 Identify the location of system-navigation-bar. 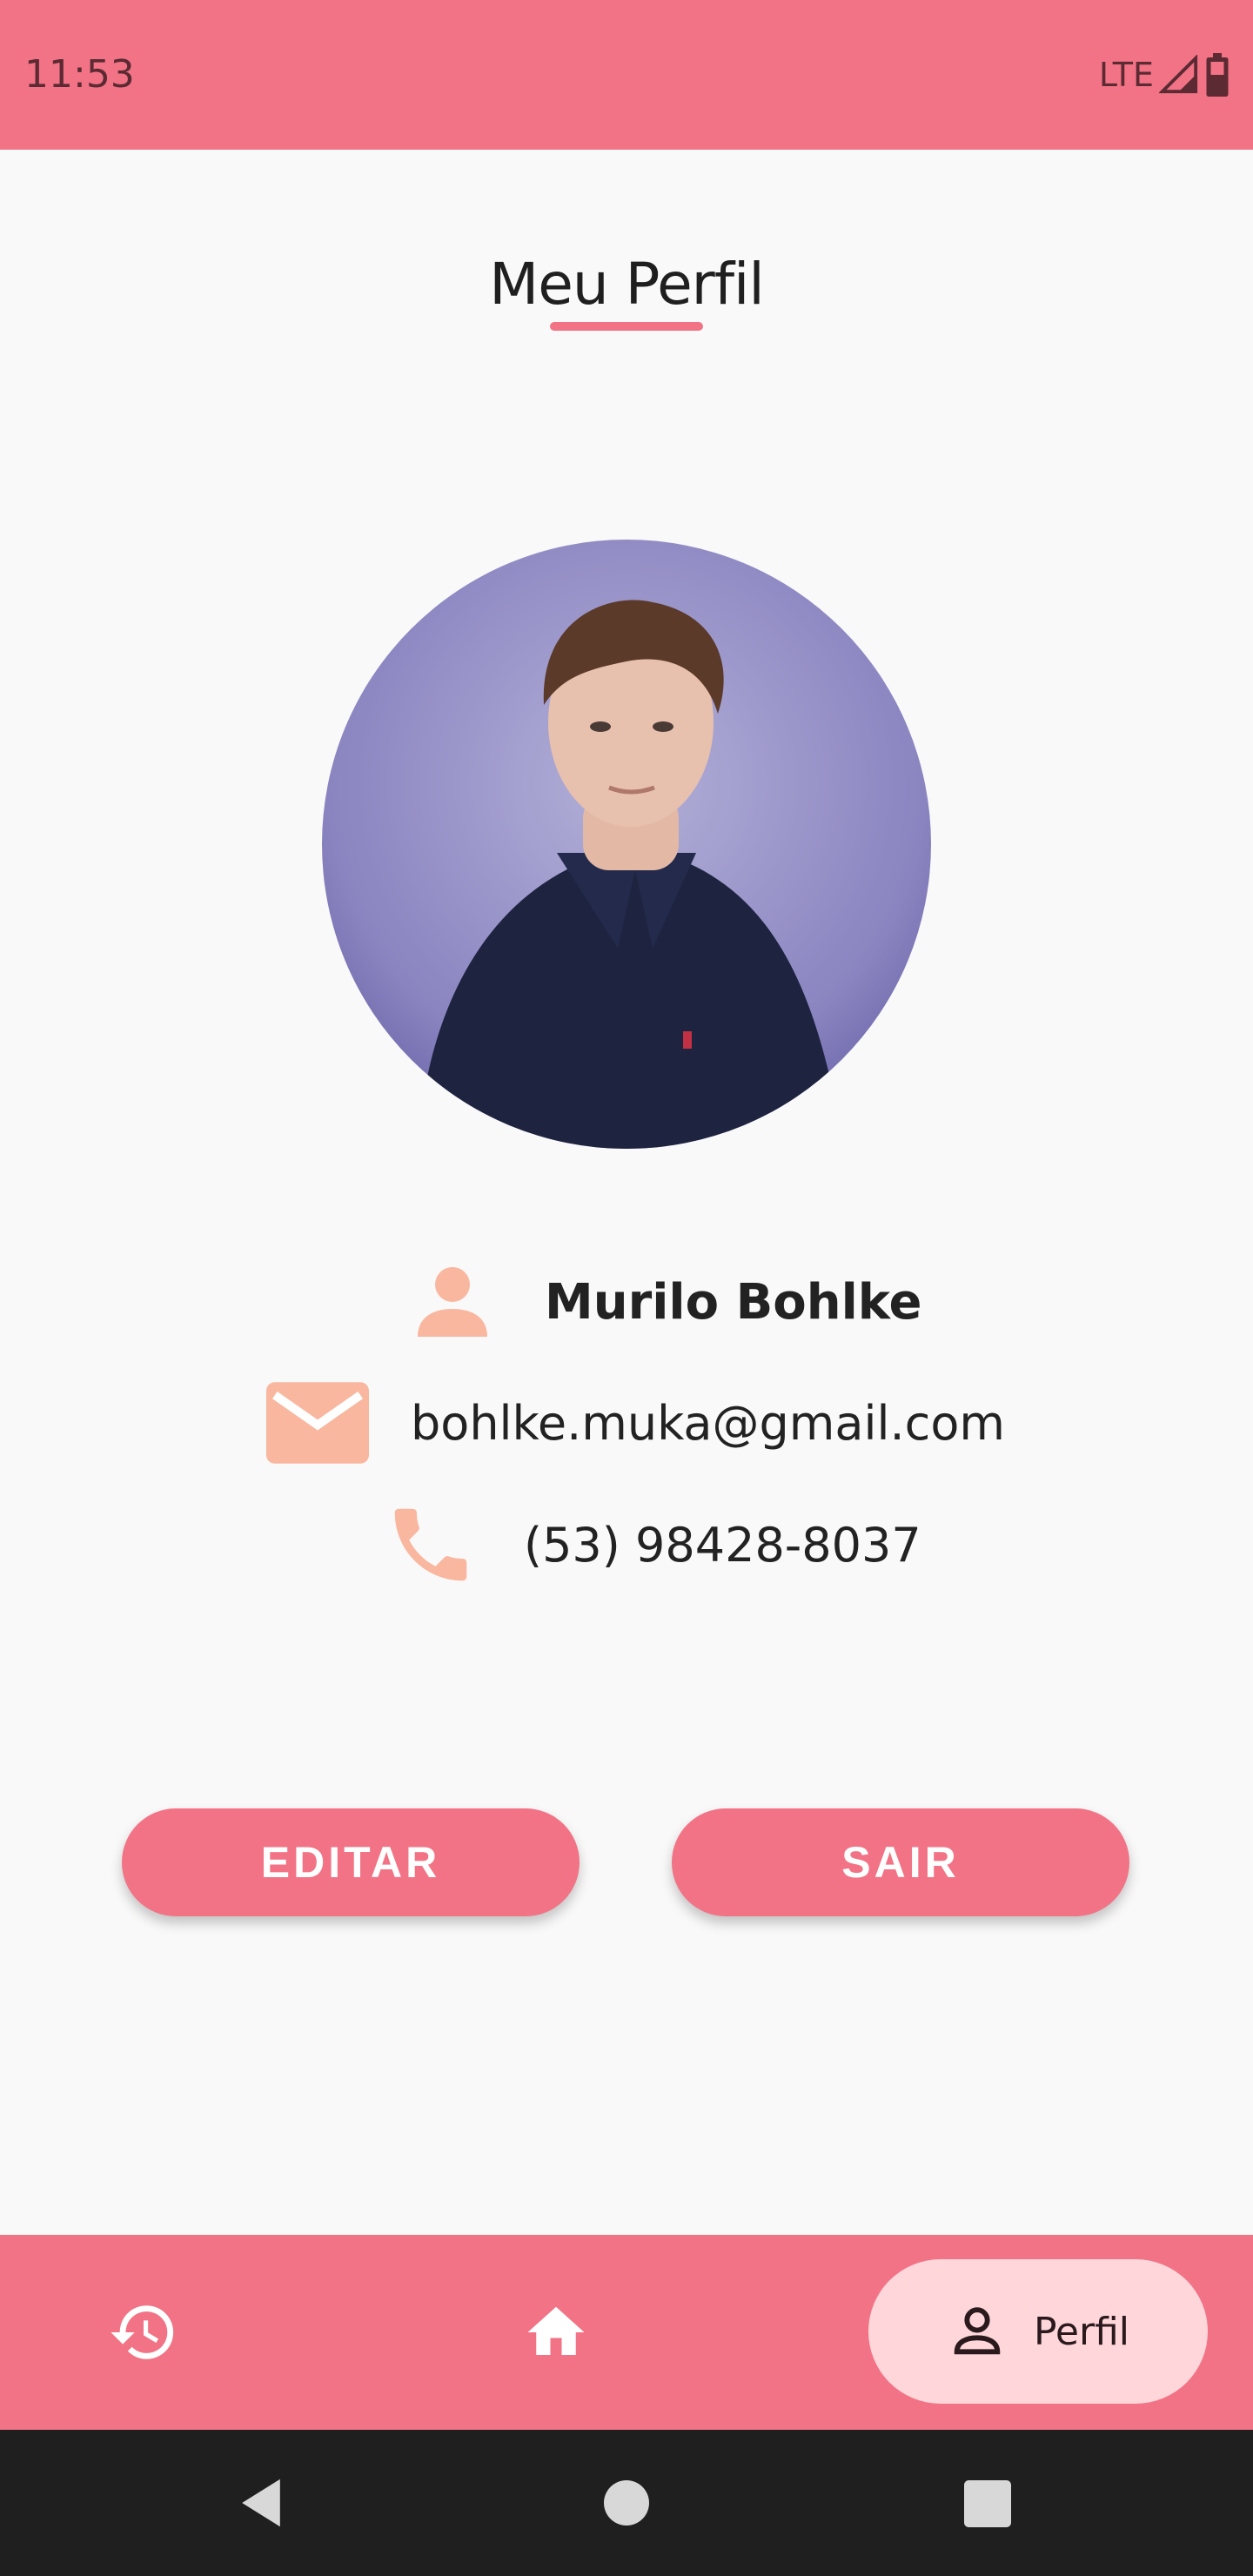
(626, 2503).